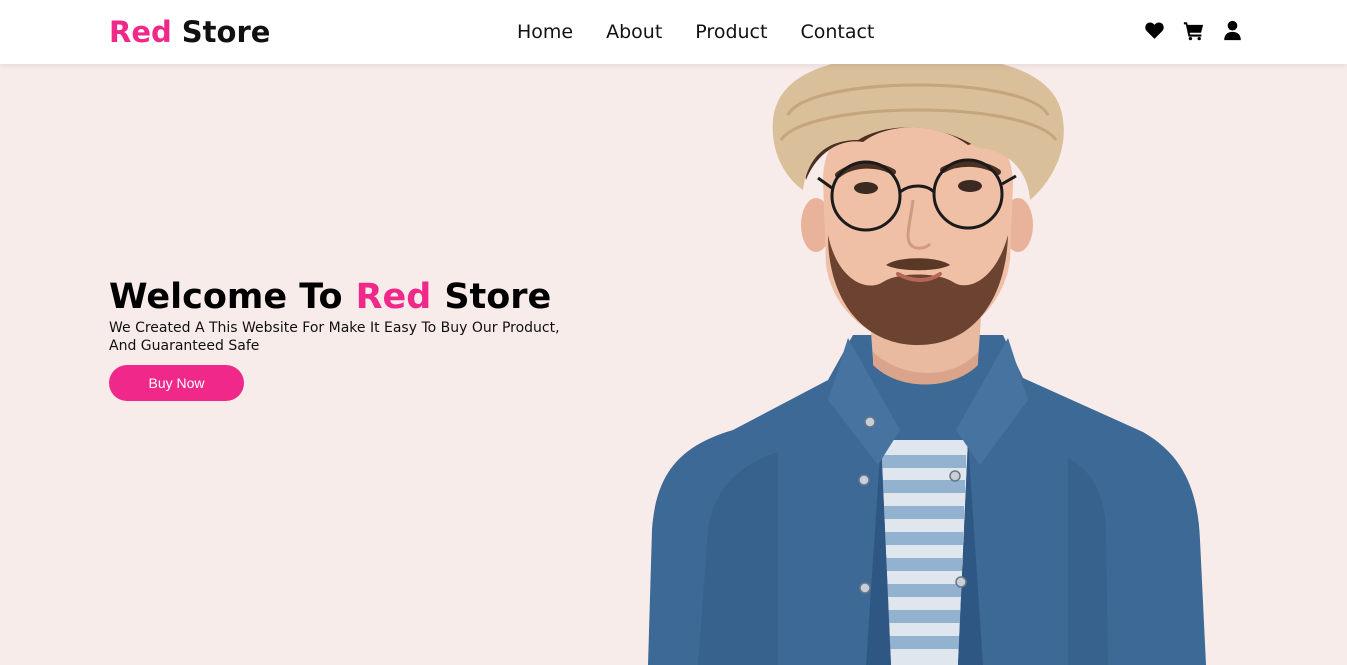 Image resolution: width=1347 pixels, height=665 pixels. What do you see at coordinates (393, 297) in the screenshot?
I see `hero-title-accent: Red` at bounding box center [393, 297].